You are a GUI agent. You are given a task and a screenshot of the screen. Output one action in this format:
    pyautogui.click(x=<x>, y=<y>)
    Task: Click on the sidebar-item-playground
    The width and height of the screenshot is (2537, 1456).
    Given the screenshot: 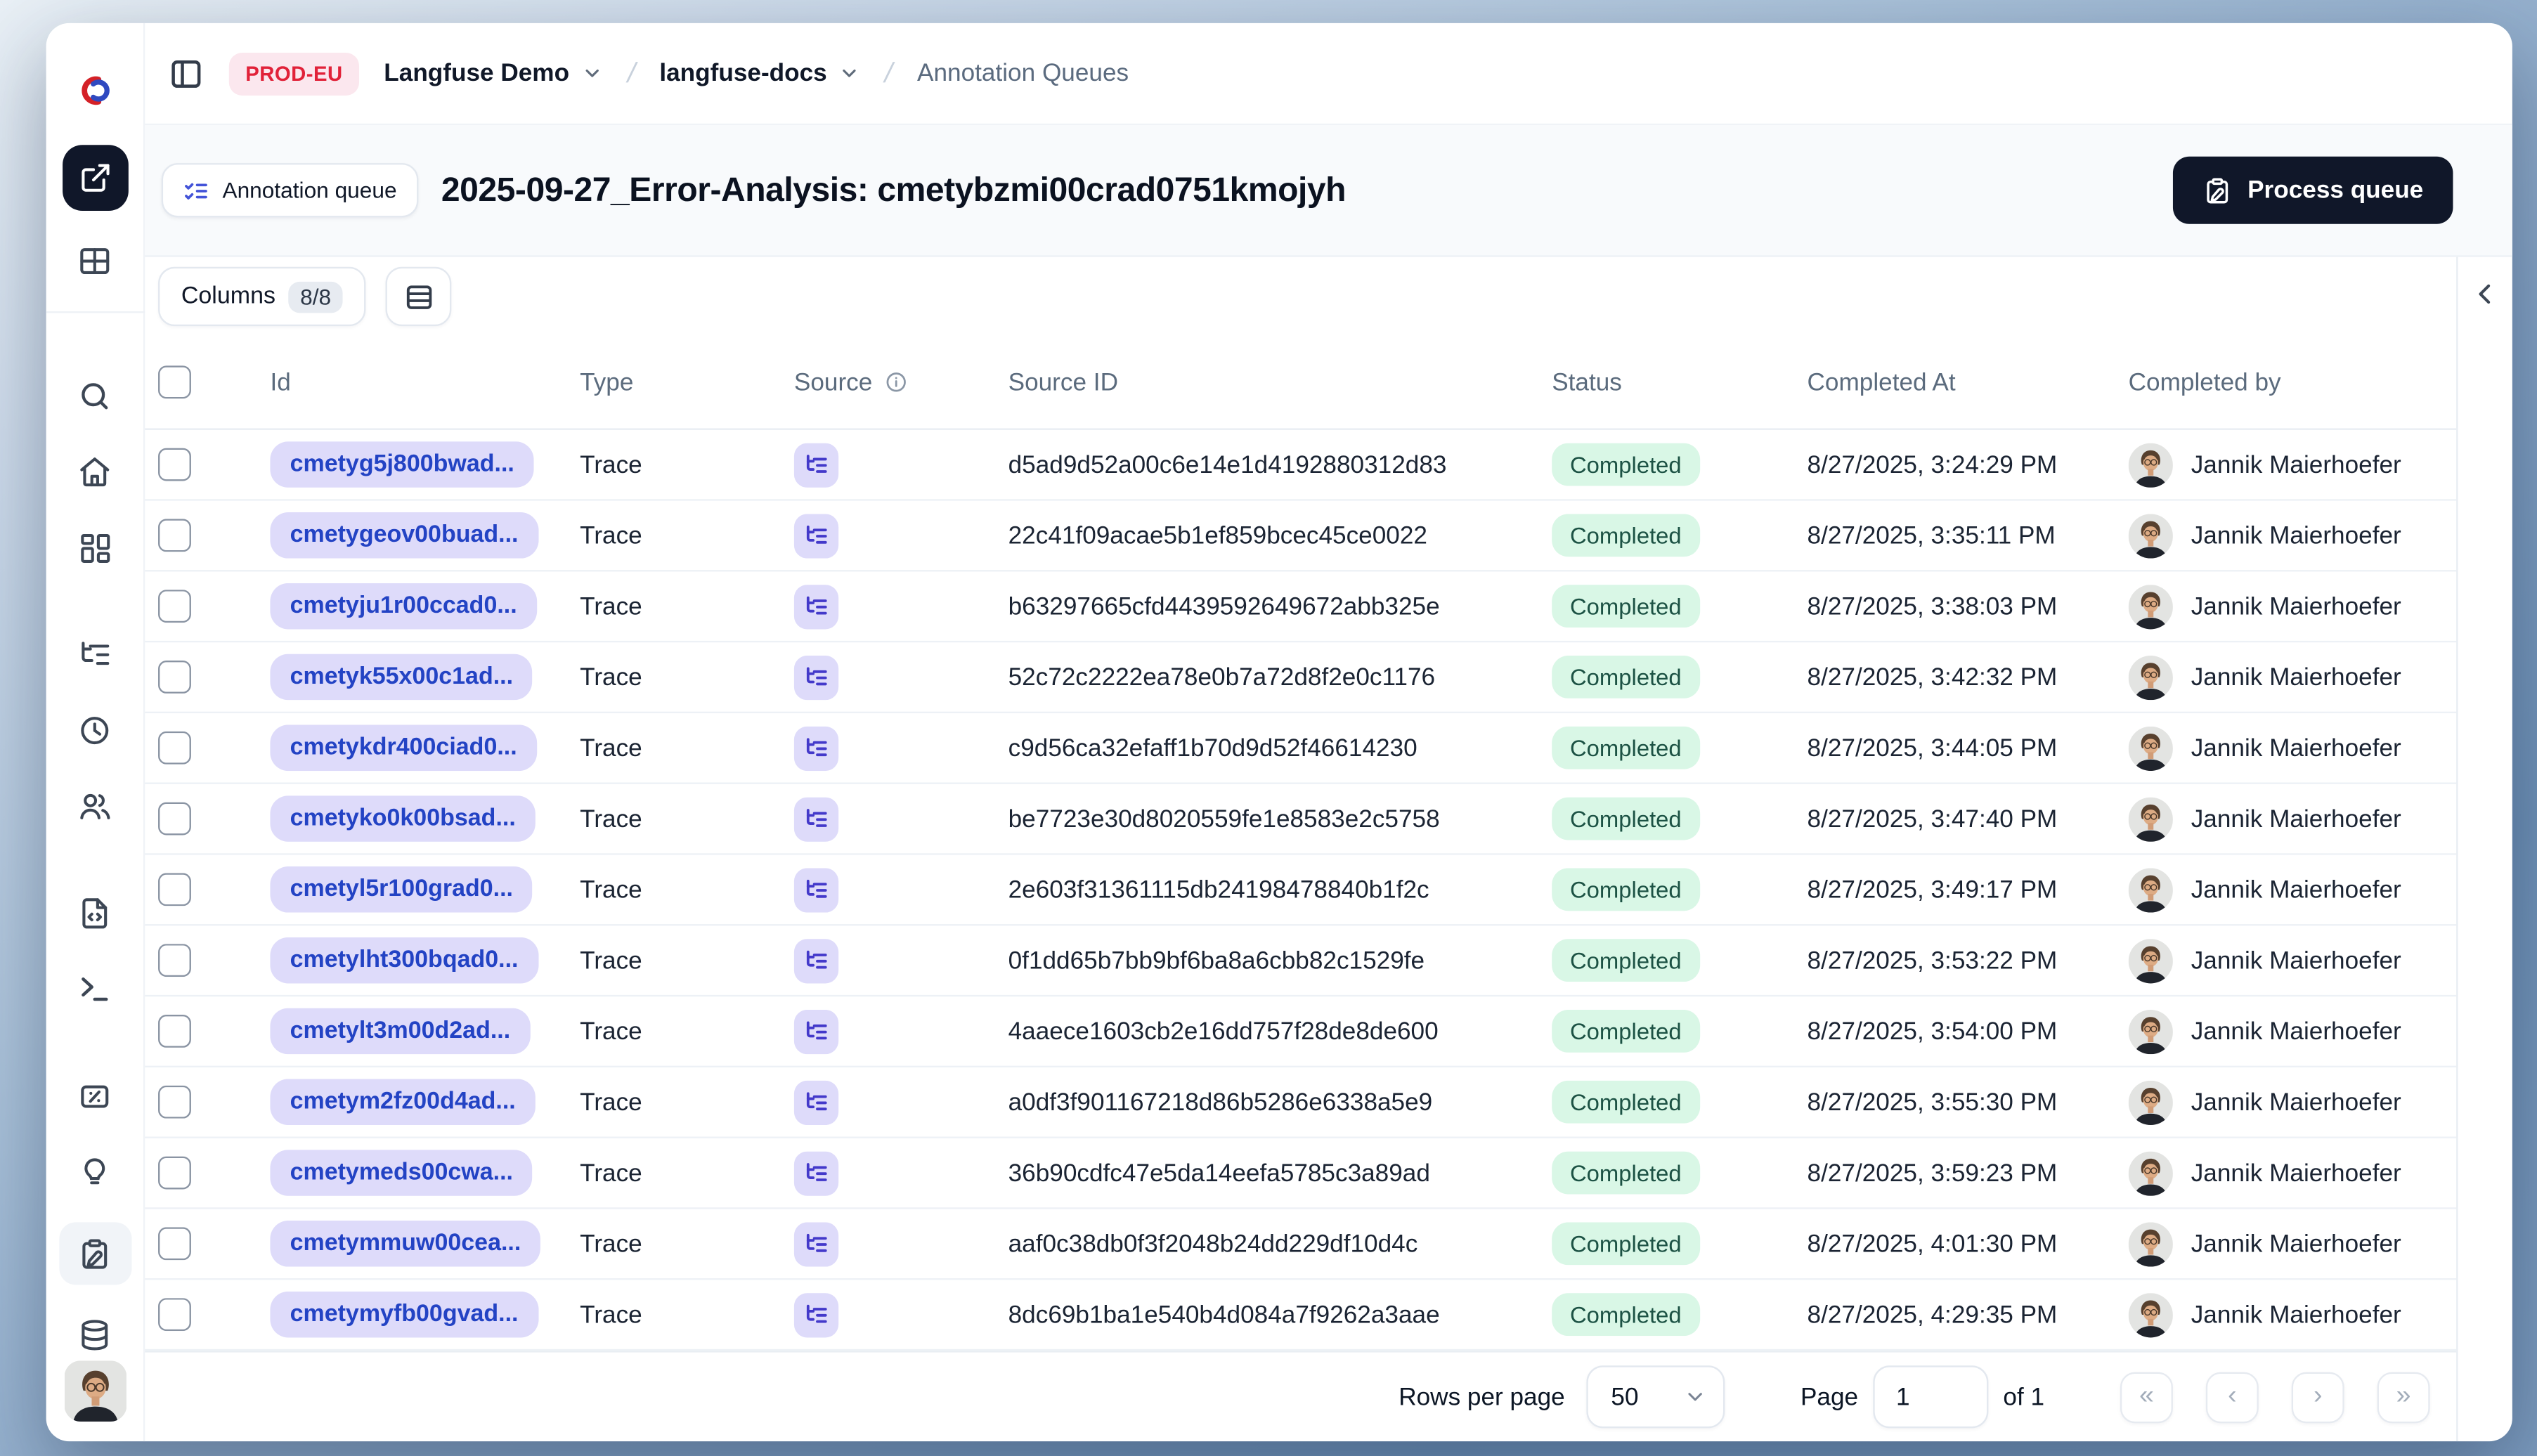 What is the action you would take?
    pyautogui.click(x=95, y=989)
    